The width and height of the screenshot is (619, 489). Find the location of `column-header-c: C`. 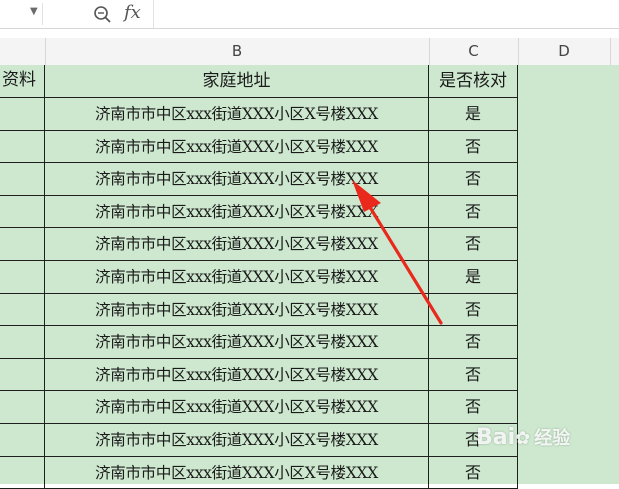

column-header-c: C is located at coordinates (474, 51).